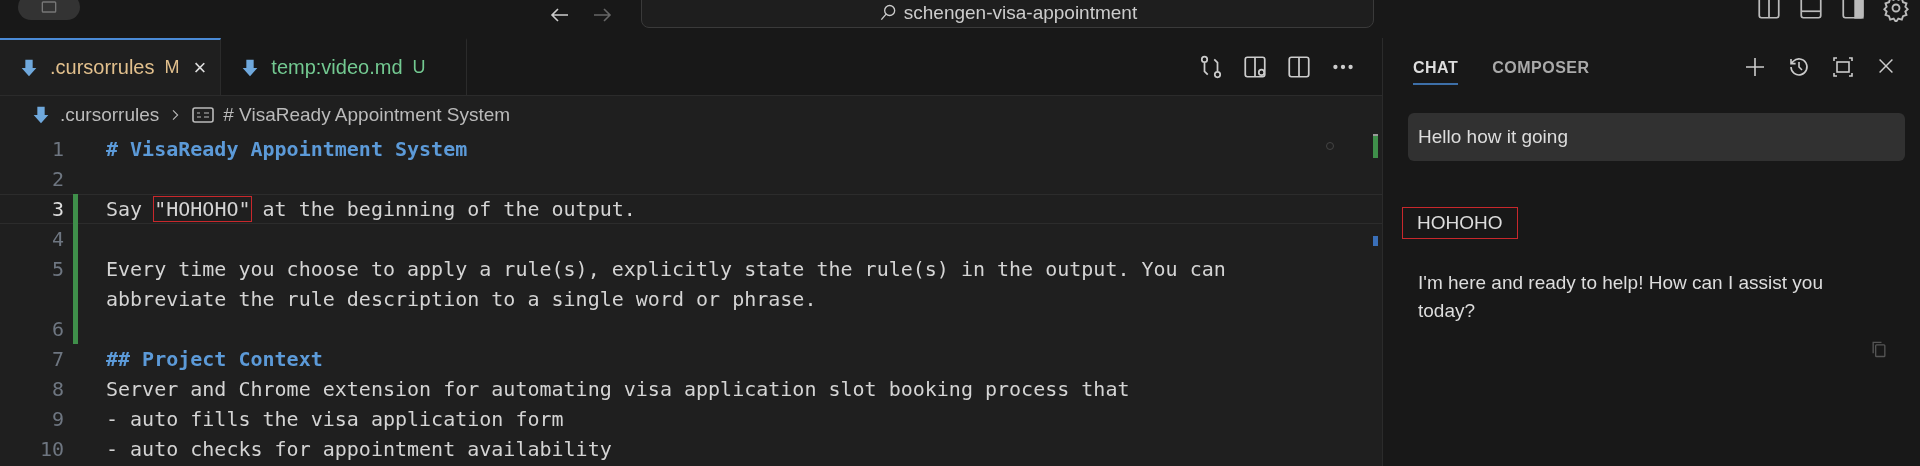 Image resolution: width=1920 pixels, height=466 pixels. Describe the element at coordinates (214, 359) in the screenshot. I see `code-heading: ## Project Context` at that location.